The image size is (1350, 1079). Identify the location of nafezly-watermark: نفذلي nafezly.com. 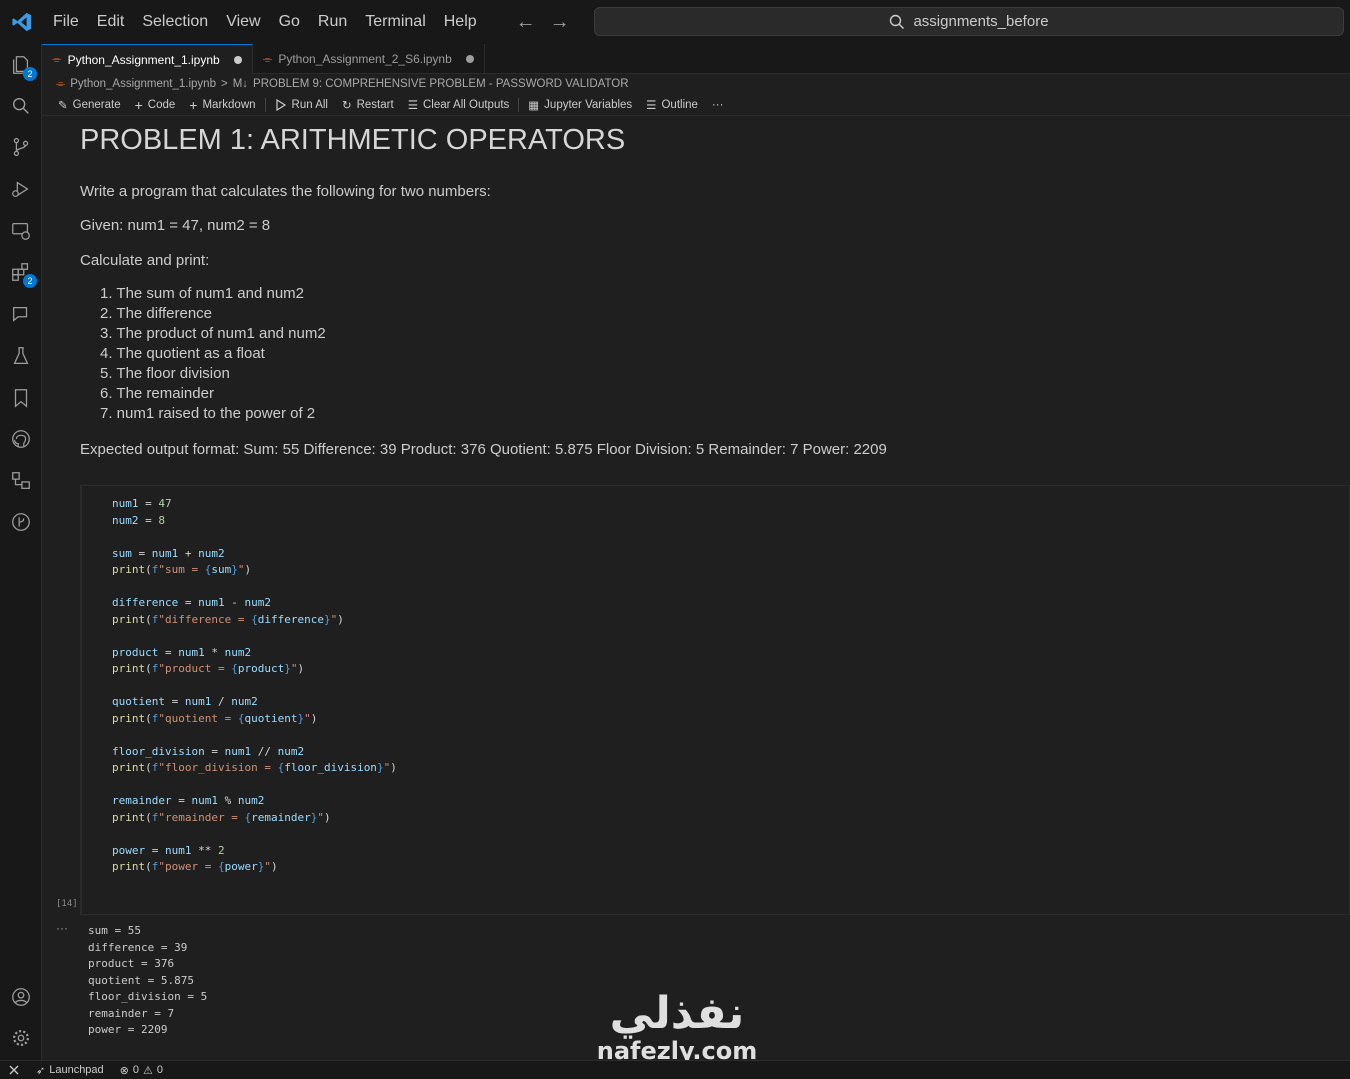
(677, 1026).